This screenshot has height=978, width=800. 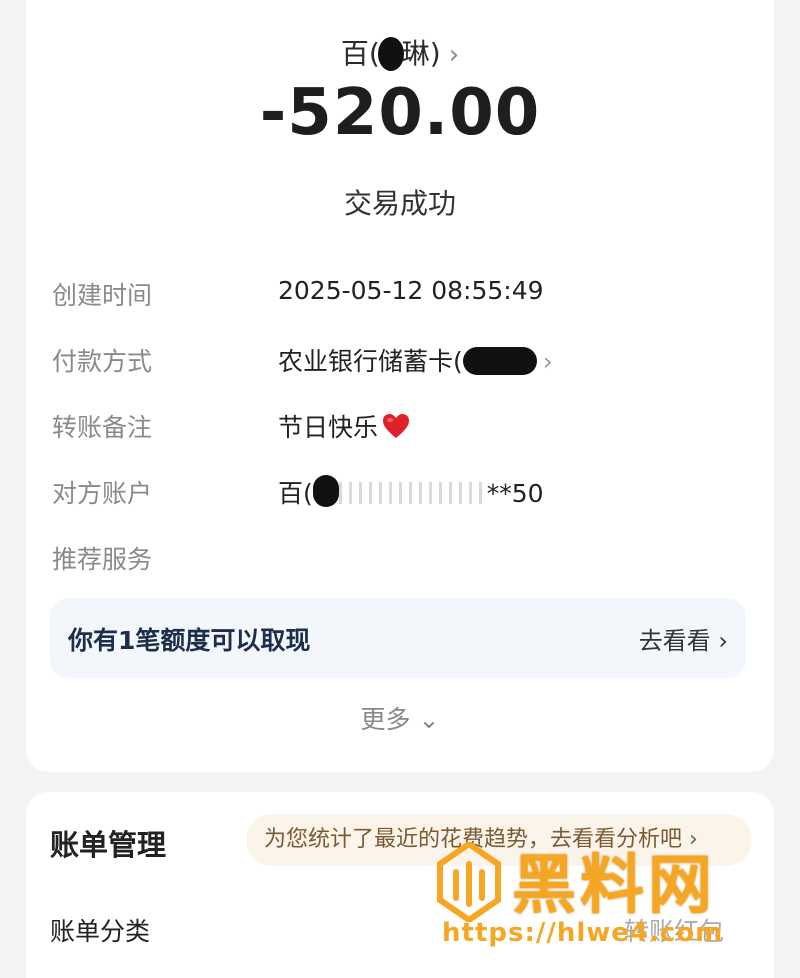 I want to click on payee-name-suffix: 琳), so click(x=421, y=53).